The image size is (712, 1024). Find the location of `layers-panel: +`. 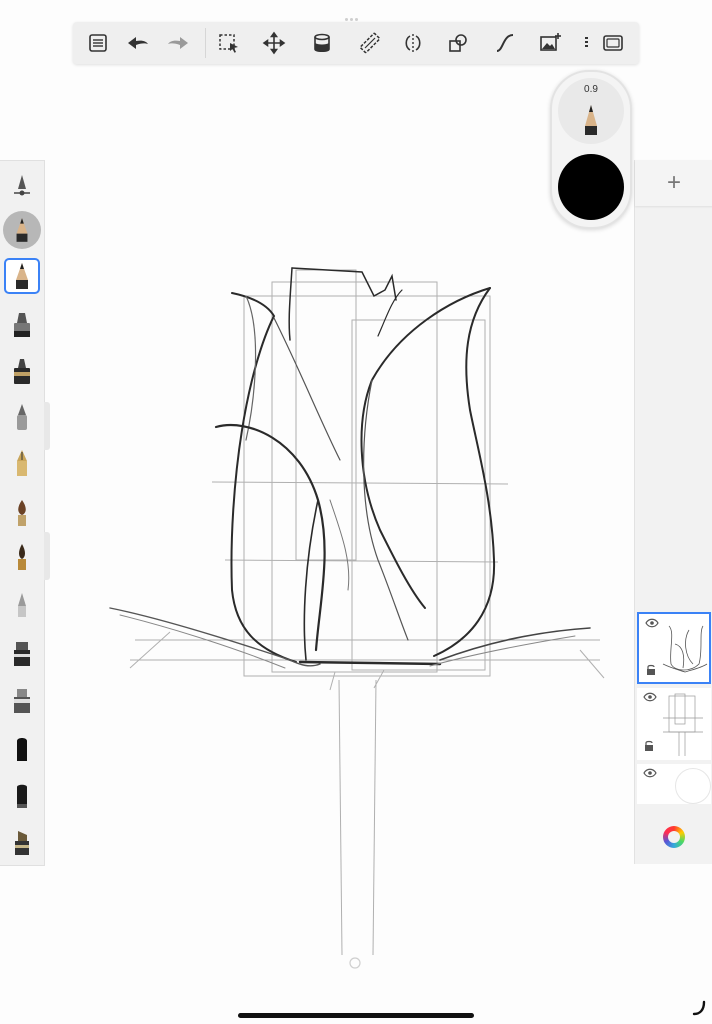

layers-panel: + is located at coordinates (673, 512).